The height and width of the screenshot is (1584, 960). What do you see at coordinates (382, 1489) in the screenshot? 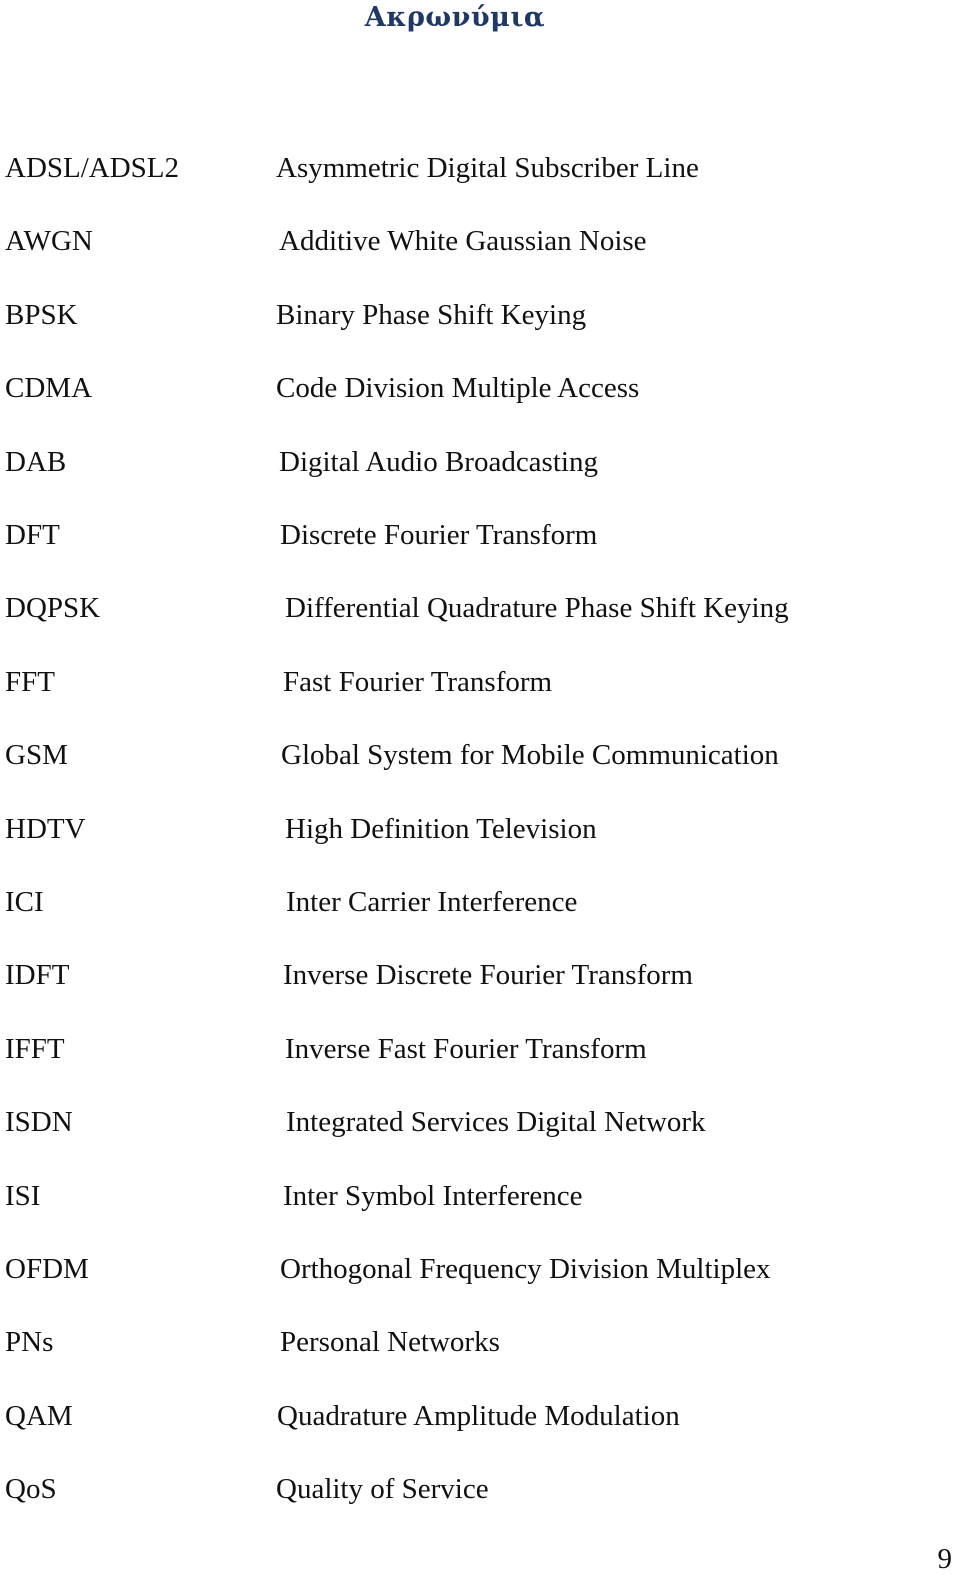
I see `acronym-expansion: Quality of Service` at bounding box center [382, 1489].